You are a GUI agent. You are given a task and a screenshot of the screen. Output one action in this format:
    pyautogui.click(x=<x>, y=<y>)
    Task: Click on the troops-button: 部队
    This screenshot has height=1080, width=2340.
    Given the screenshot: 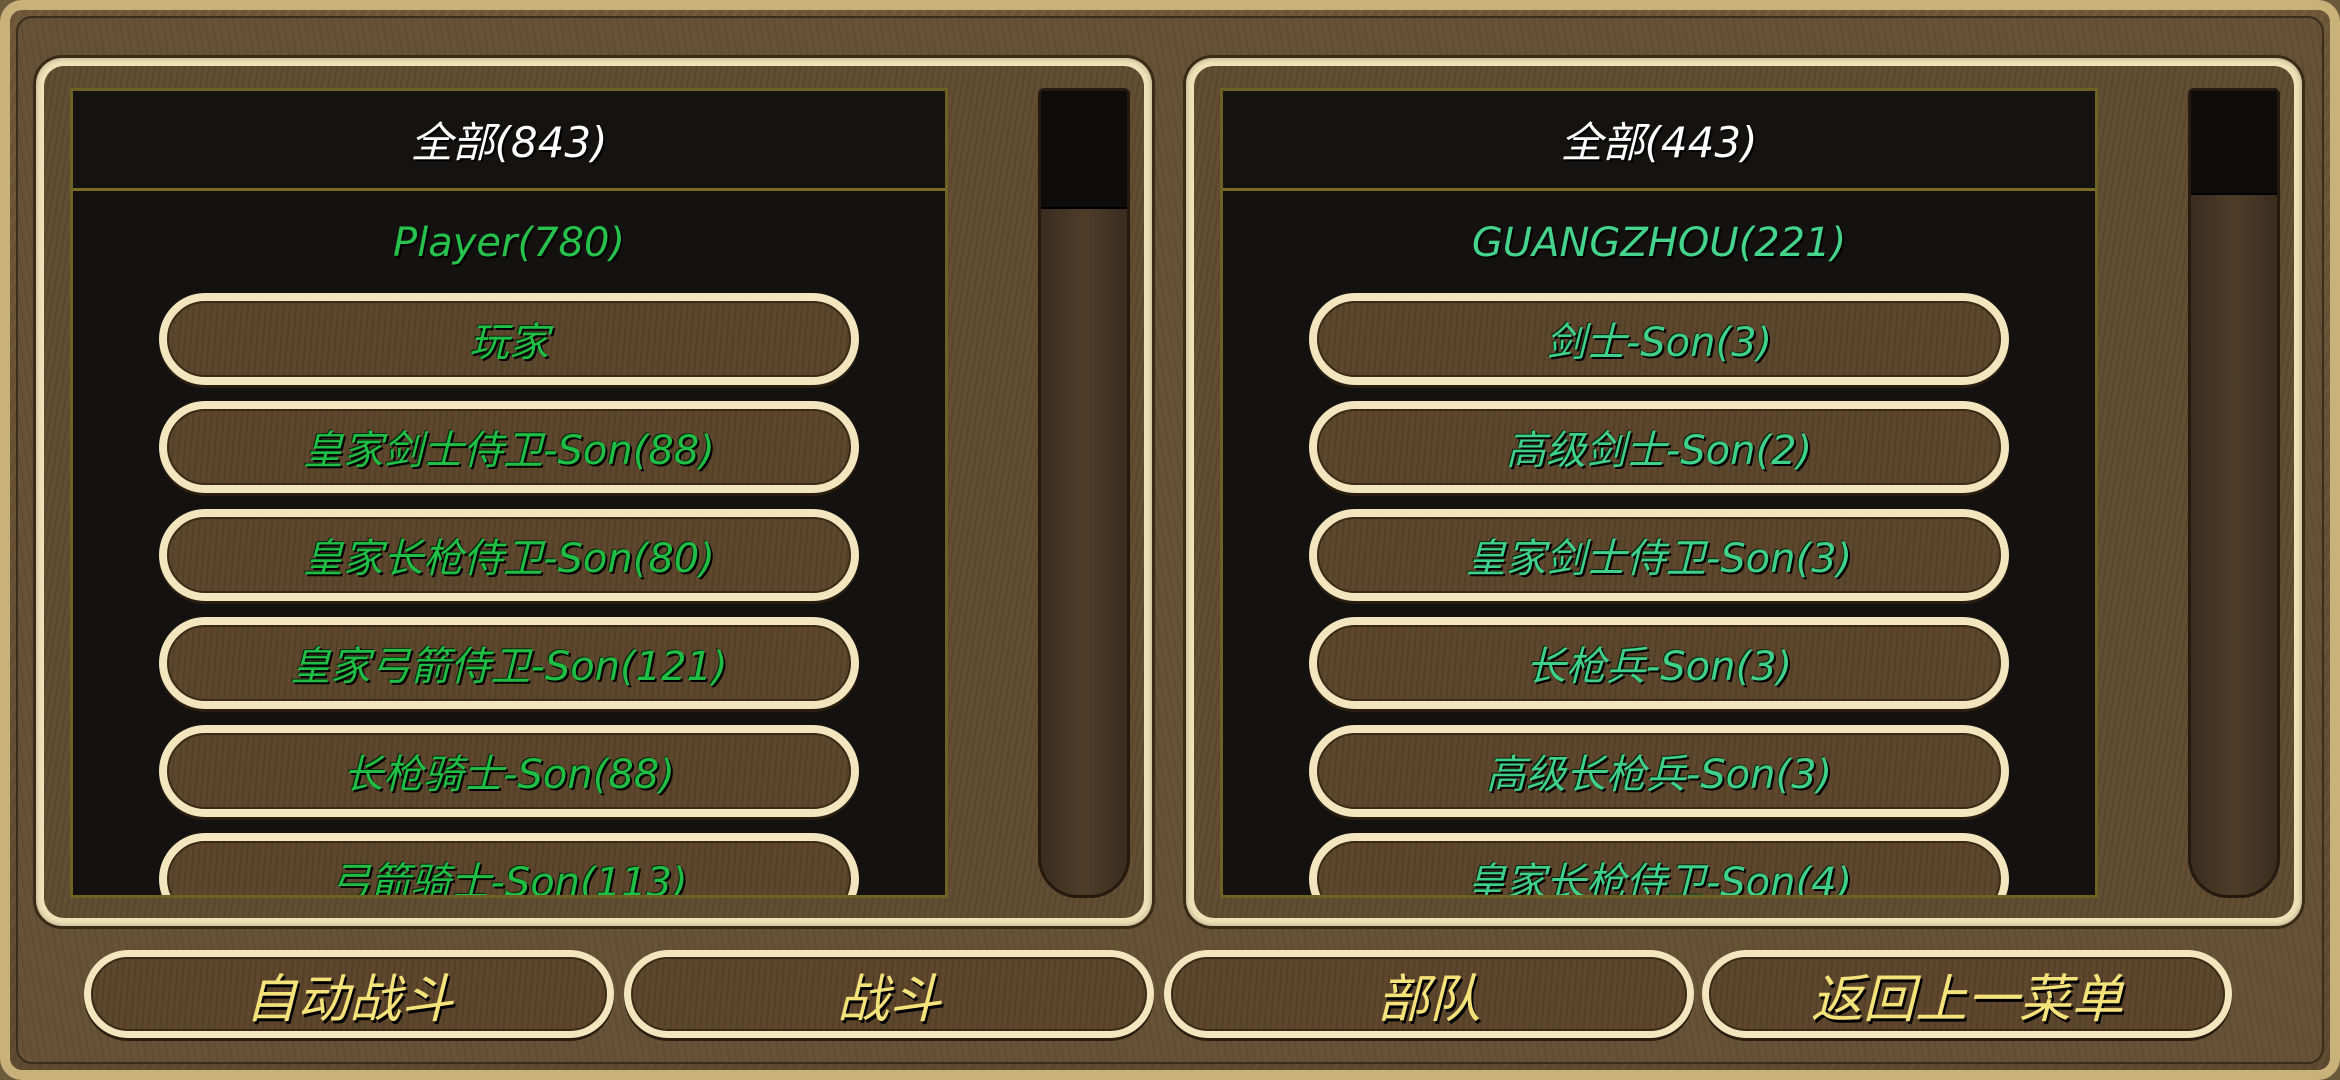 What is the action you would take?
    pyautogui.click(x=1429, y=994)
    